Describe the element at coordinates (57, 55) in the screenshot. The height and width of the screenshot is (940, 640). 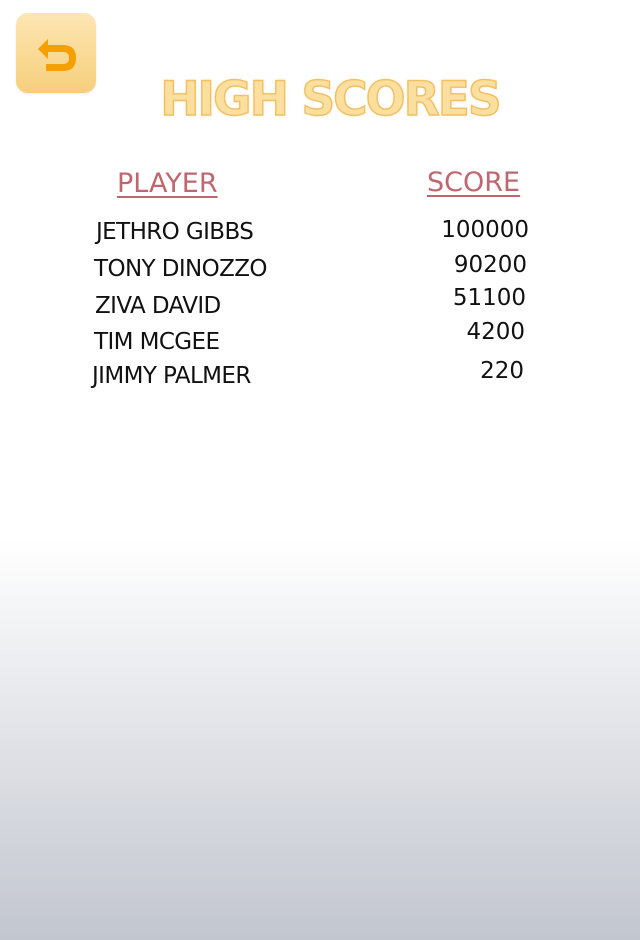
I see `undo-arrow-icon` at that location.